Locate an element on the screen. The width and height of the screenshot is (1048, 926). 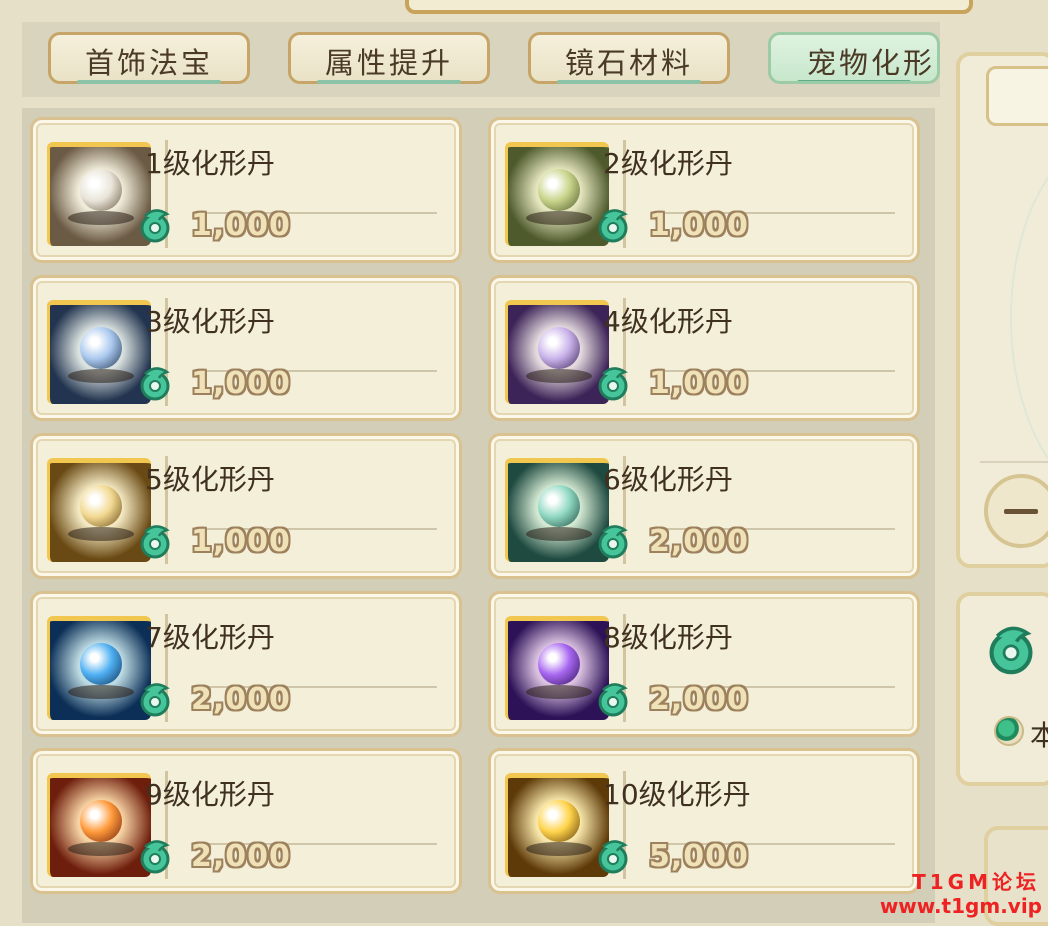
green-orb-icon is located at coordinates (557, 194).